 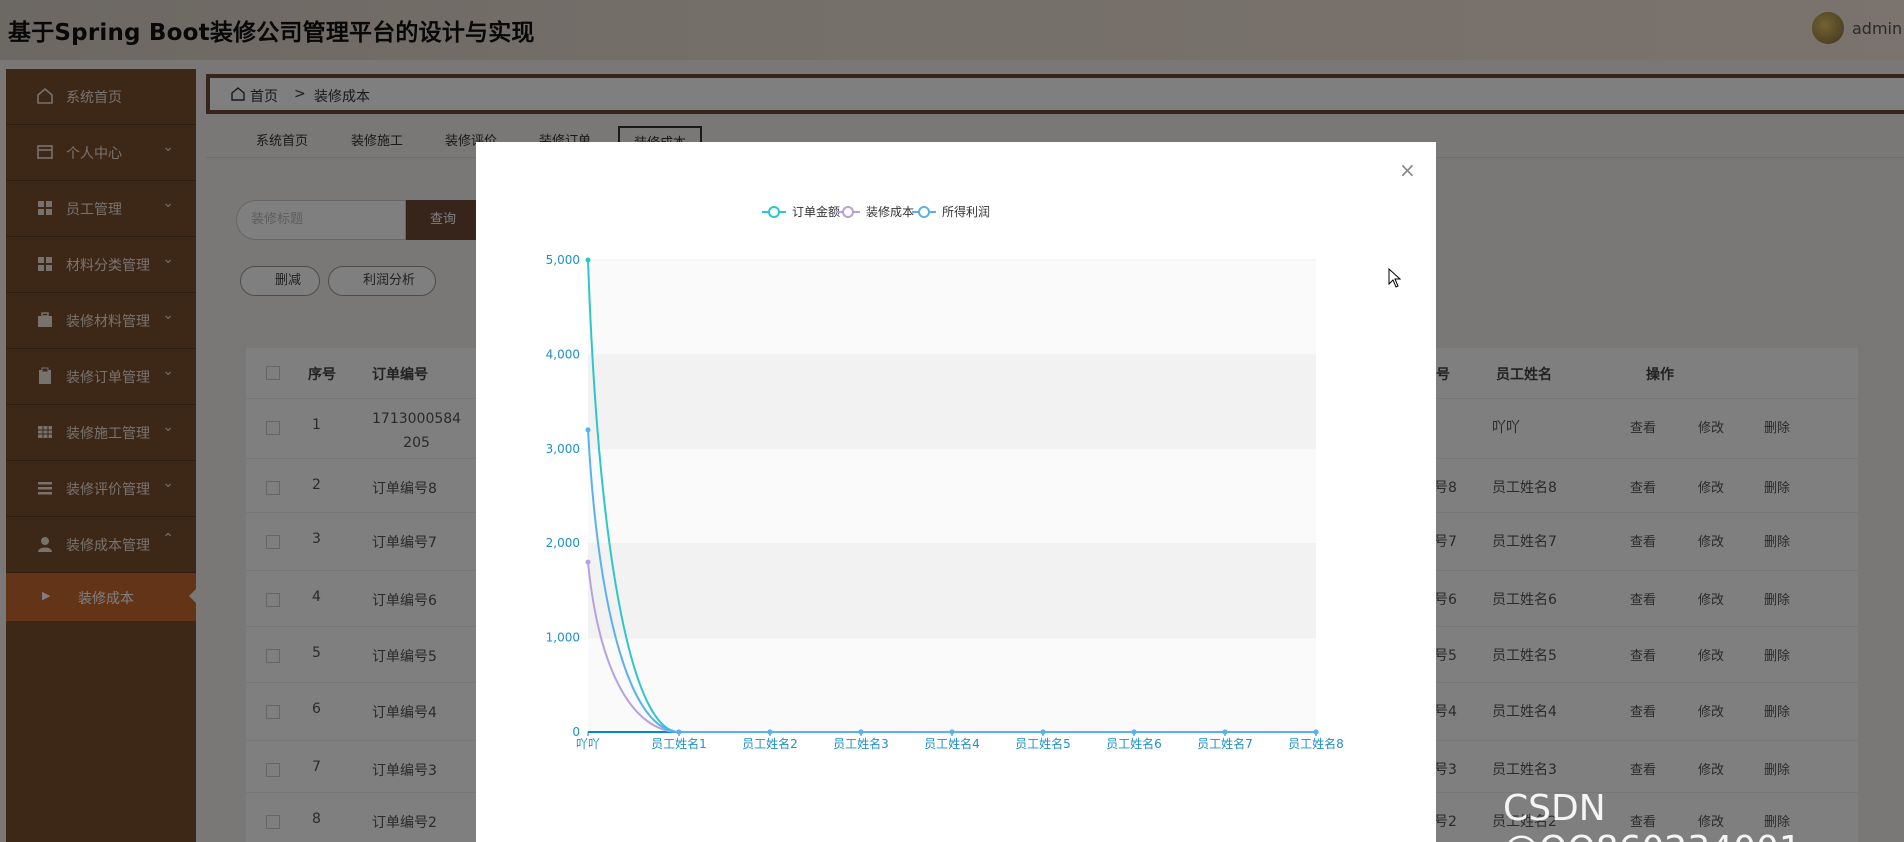 What do you see at coordinates (563, 449) in the screenshot?
I see `y-tick-label: 3,000` at bounding box center [563, 449].